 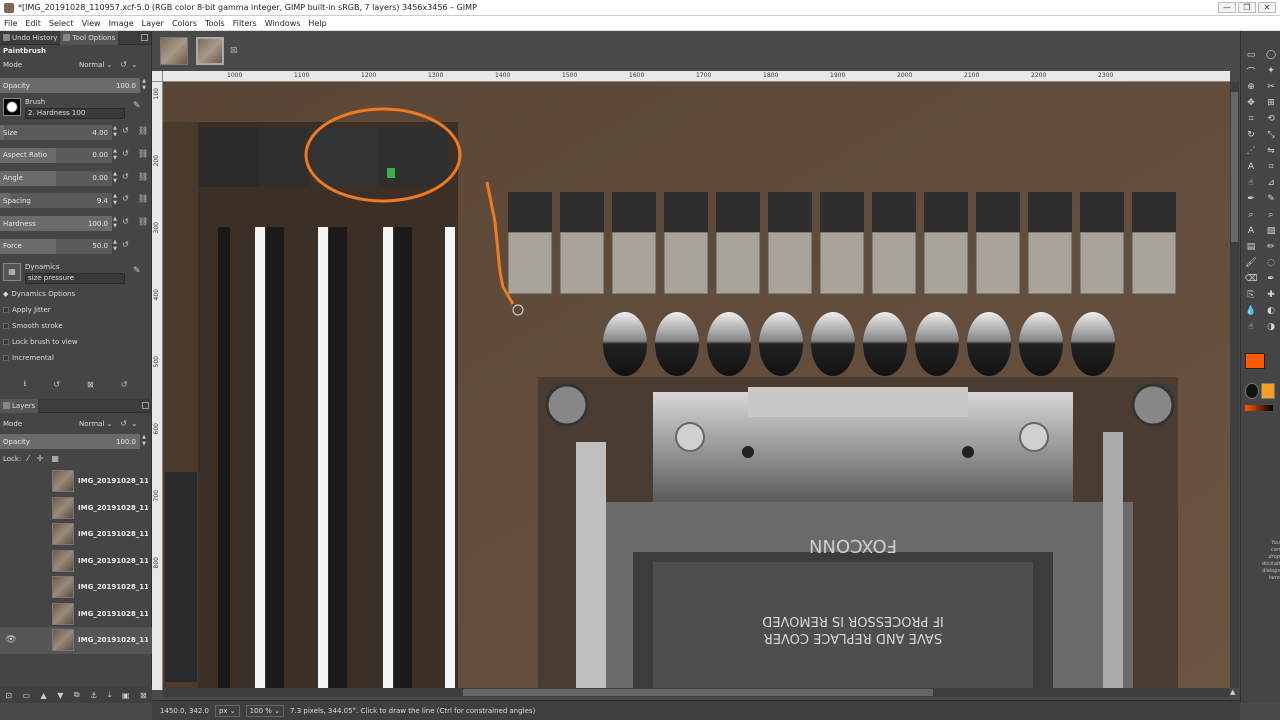 I want to click on minimize-button: —, so click(x=1227, y=7).